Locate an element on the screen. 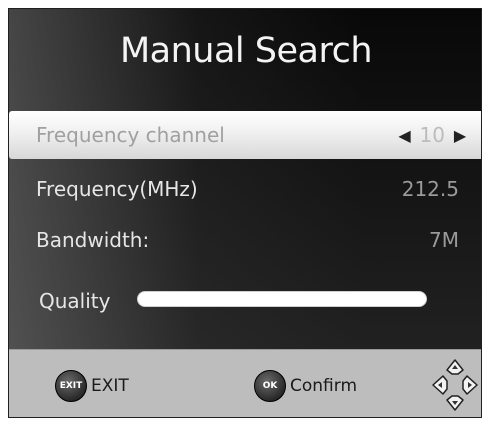 The height and width of the screenshot is (421, 488). frequency-value: 212.5 is located at coordinates (430, 189).